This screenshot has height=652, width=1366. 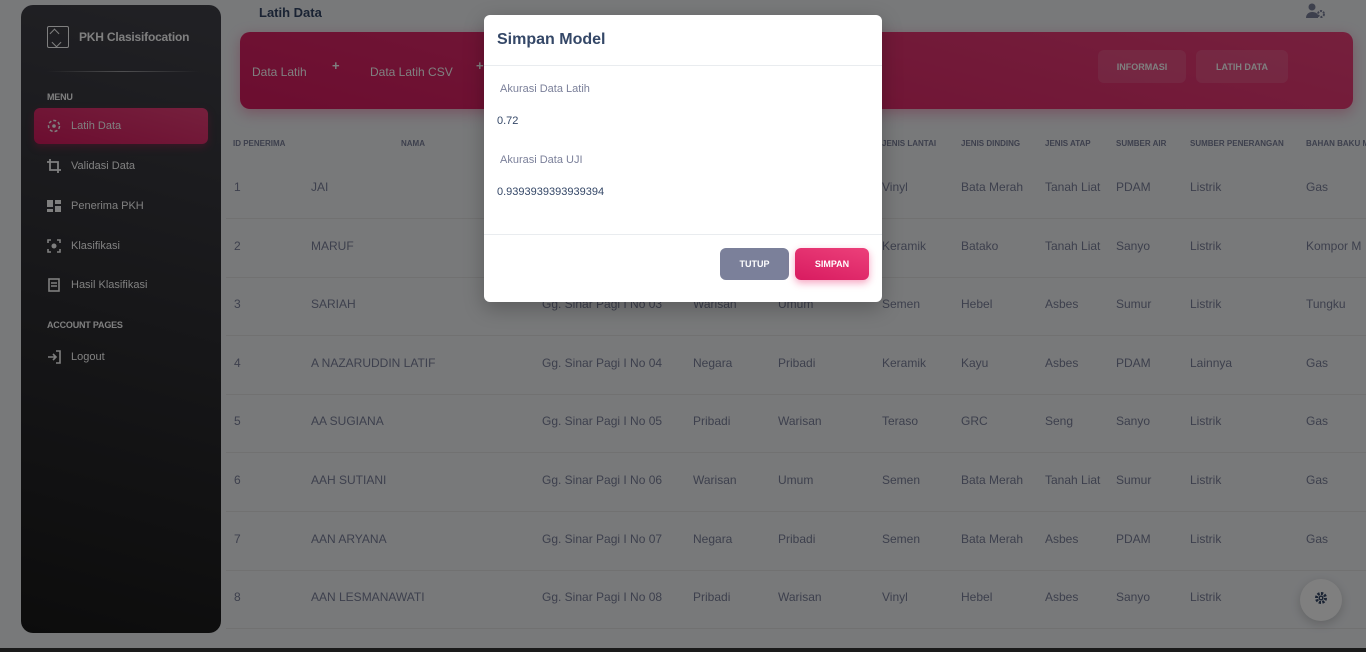 I want to click on akurasi-uji-label: Akurasi Data UJI, so click(x=541, y=160).